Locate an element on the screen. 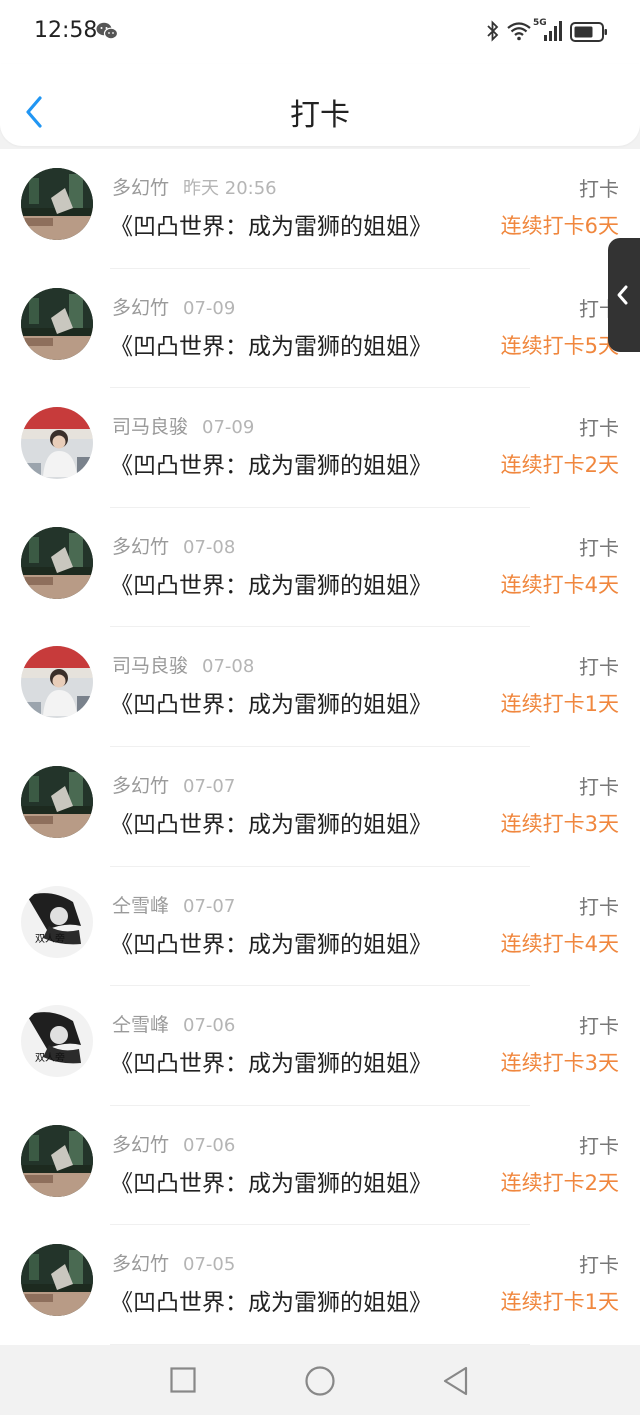  user-line: 仝雪峰 07-06 is located at coordinates (173, 1023).